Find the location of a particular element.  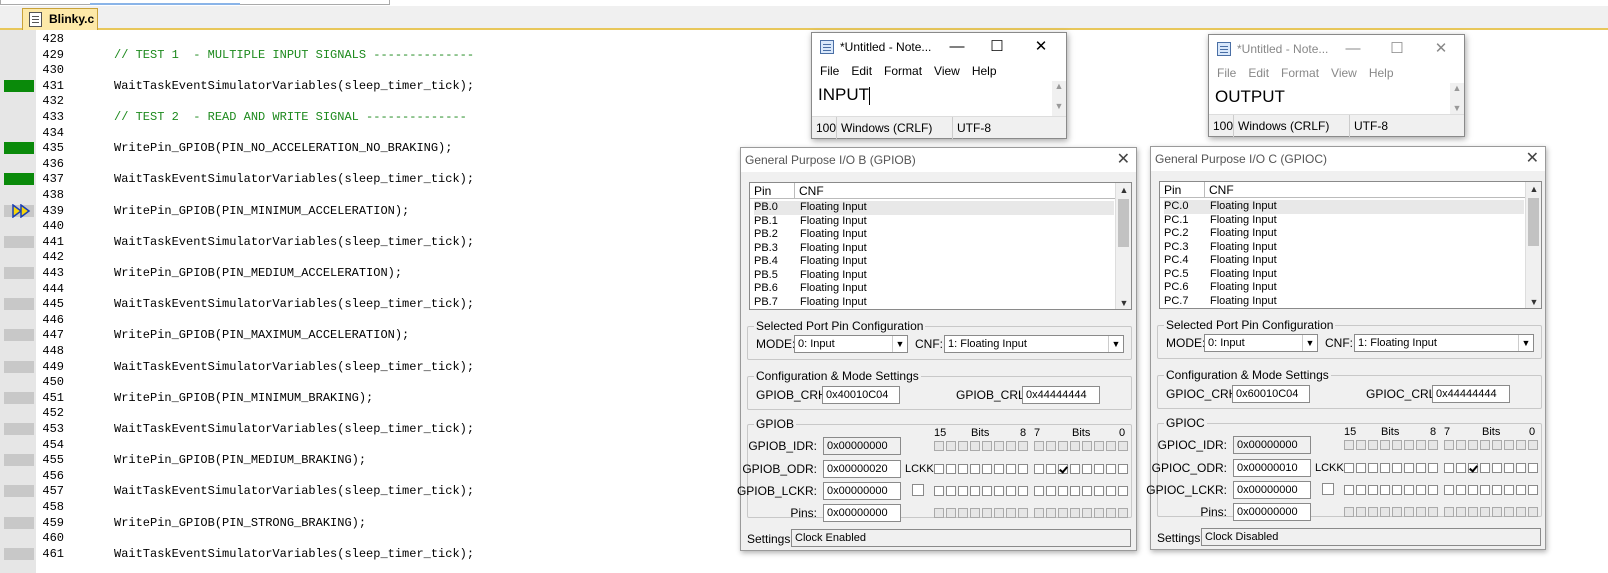

idr-input: 0x00000000 is located at coordinates (862, 446).